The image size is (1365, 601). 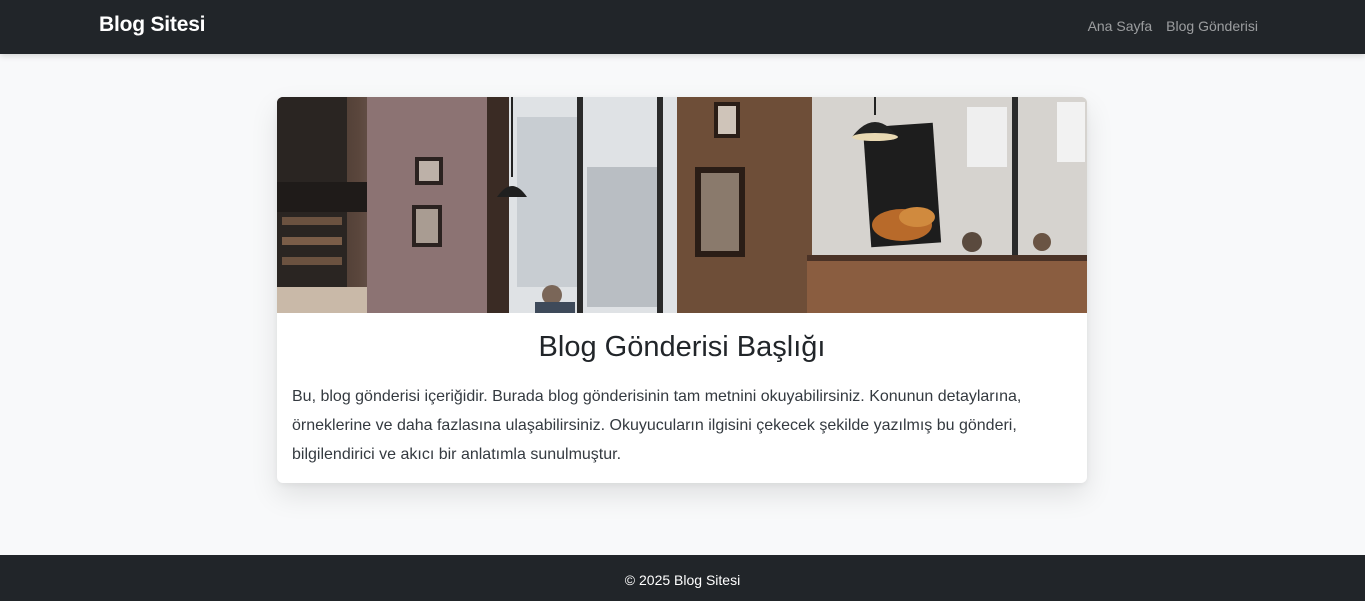 I want to click on nav-link-home: Ana Sayfa, so click(x=1120, y=26).